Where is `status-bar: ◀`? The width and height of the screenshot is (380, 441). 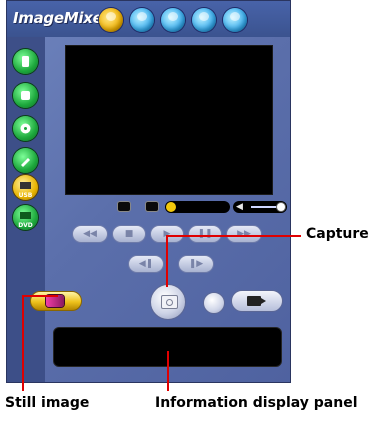
status-bar: ◀ is located at coordinates (202, 207).